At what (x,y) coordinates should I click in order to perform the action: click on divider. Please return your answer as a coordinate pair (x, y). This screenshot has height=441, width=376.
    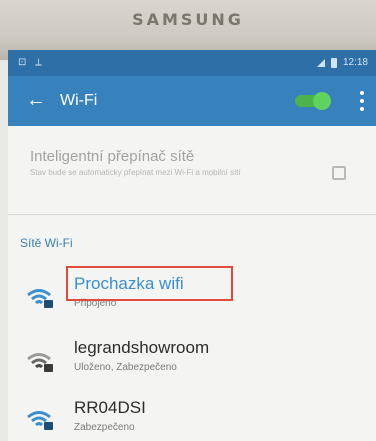
    Looking at the image, I should click on (192, 214).